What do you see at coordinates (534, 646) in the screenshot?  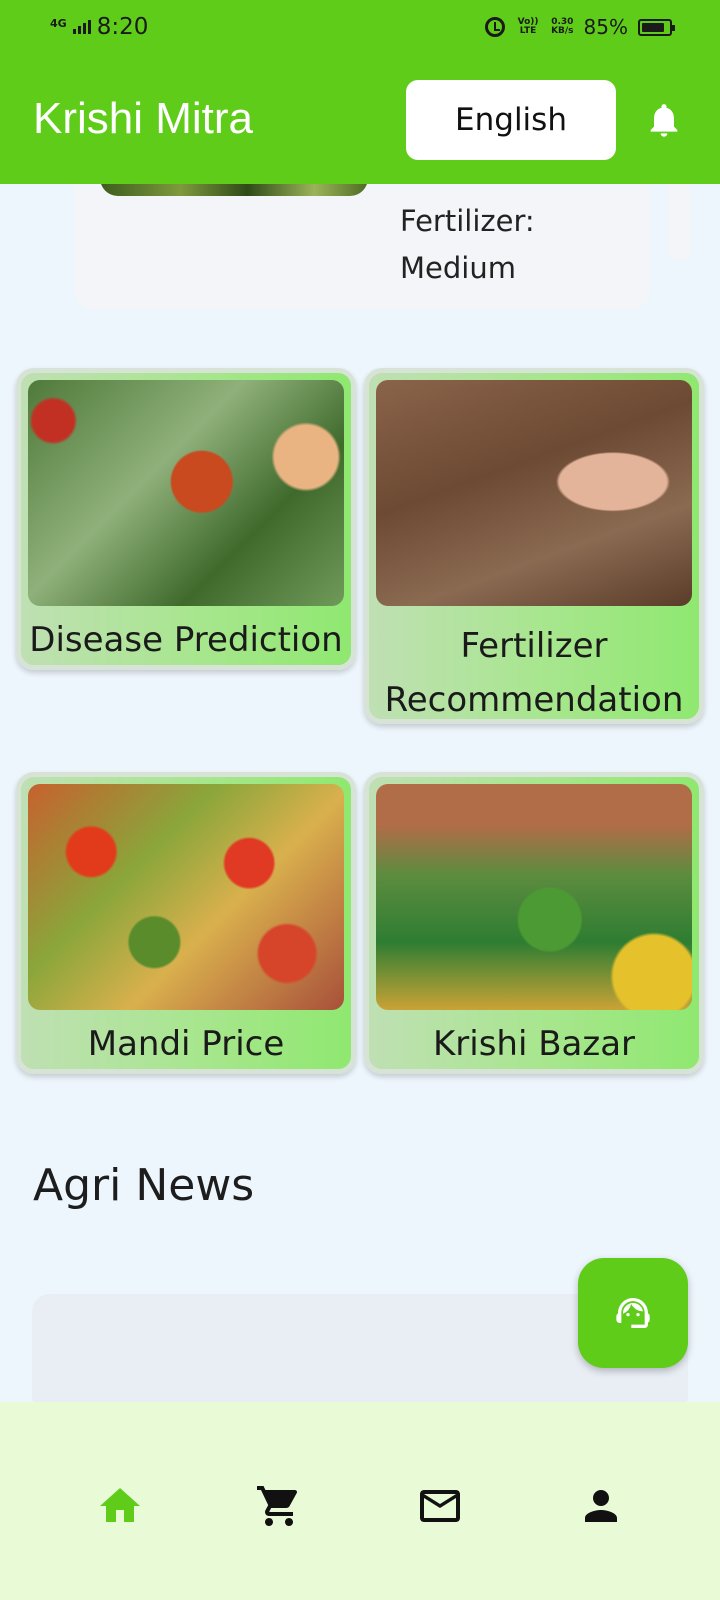 I see `fertilizer-label-line1: Fertilizer` at bounding box center [534, 646].